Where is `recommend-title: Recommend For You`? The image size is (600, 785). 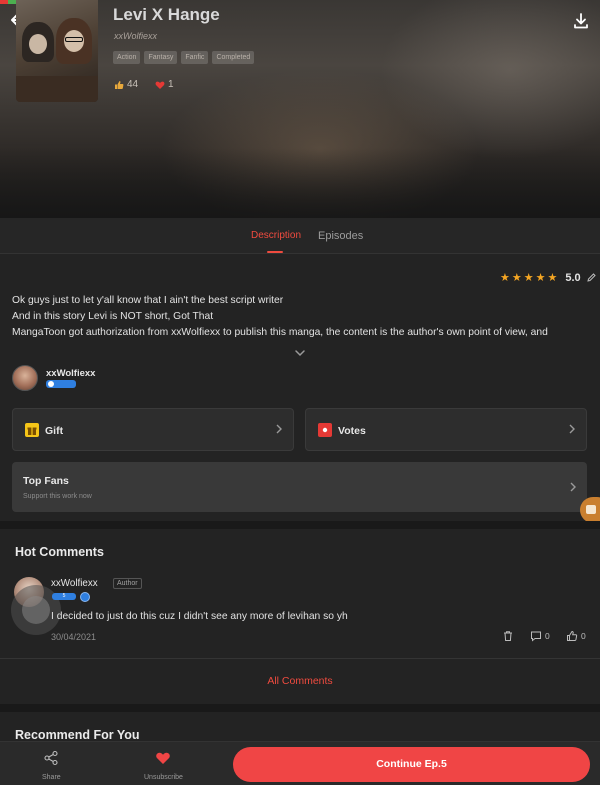 recommend-title: Recommend For You is located at coordinates (77, 735).